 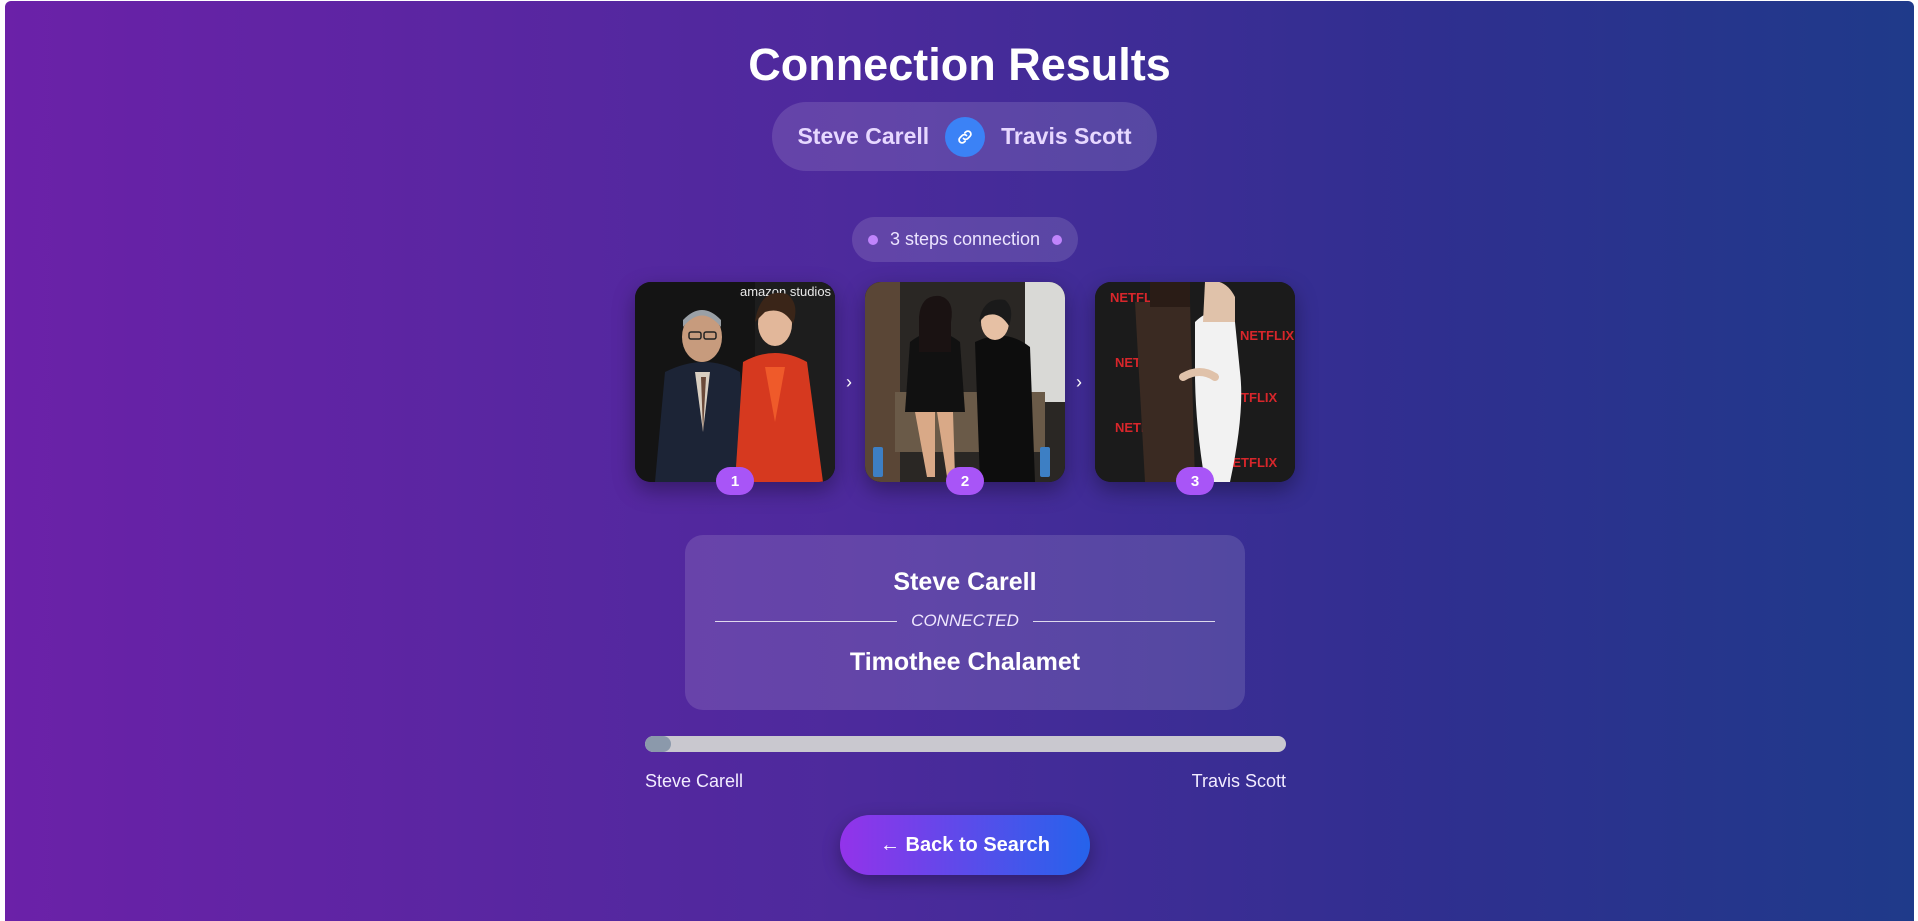 What do you see at coordinates (965, 845) in the screenshot?
I see `back-to-search-button: ← Back to Search` at bounding box center [965, 845].